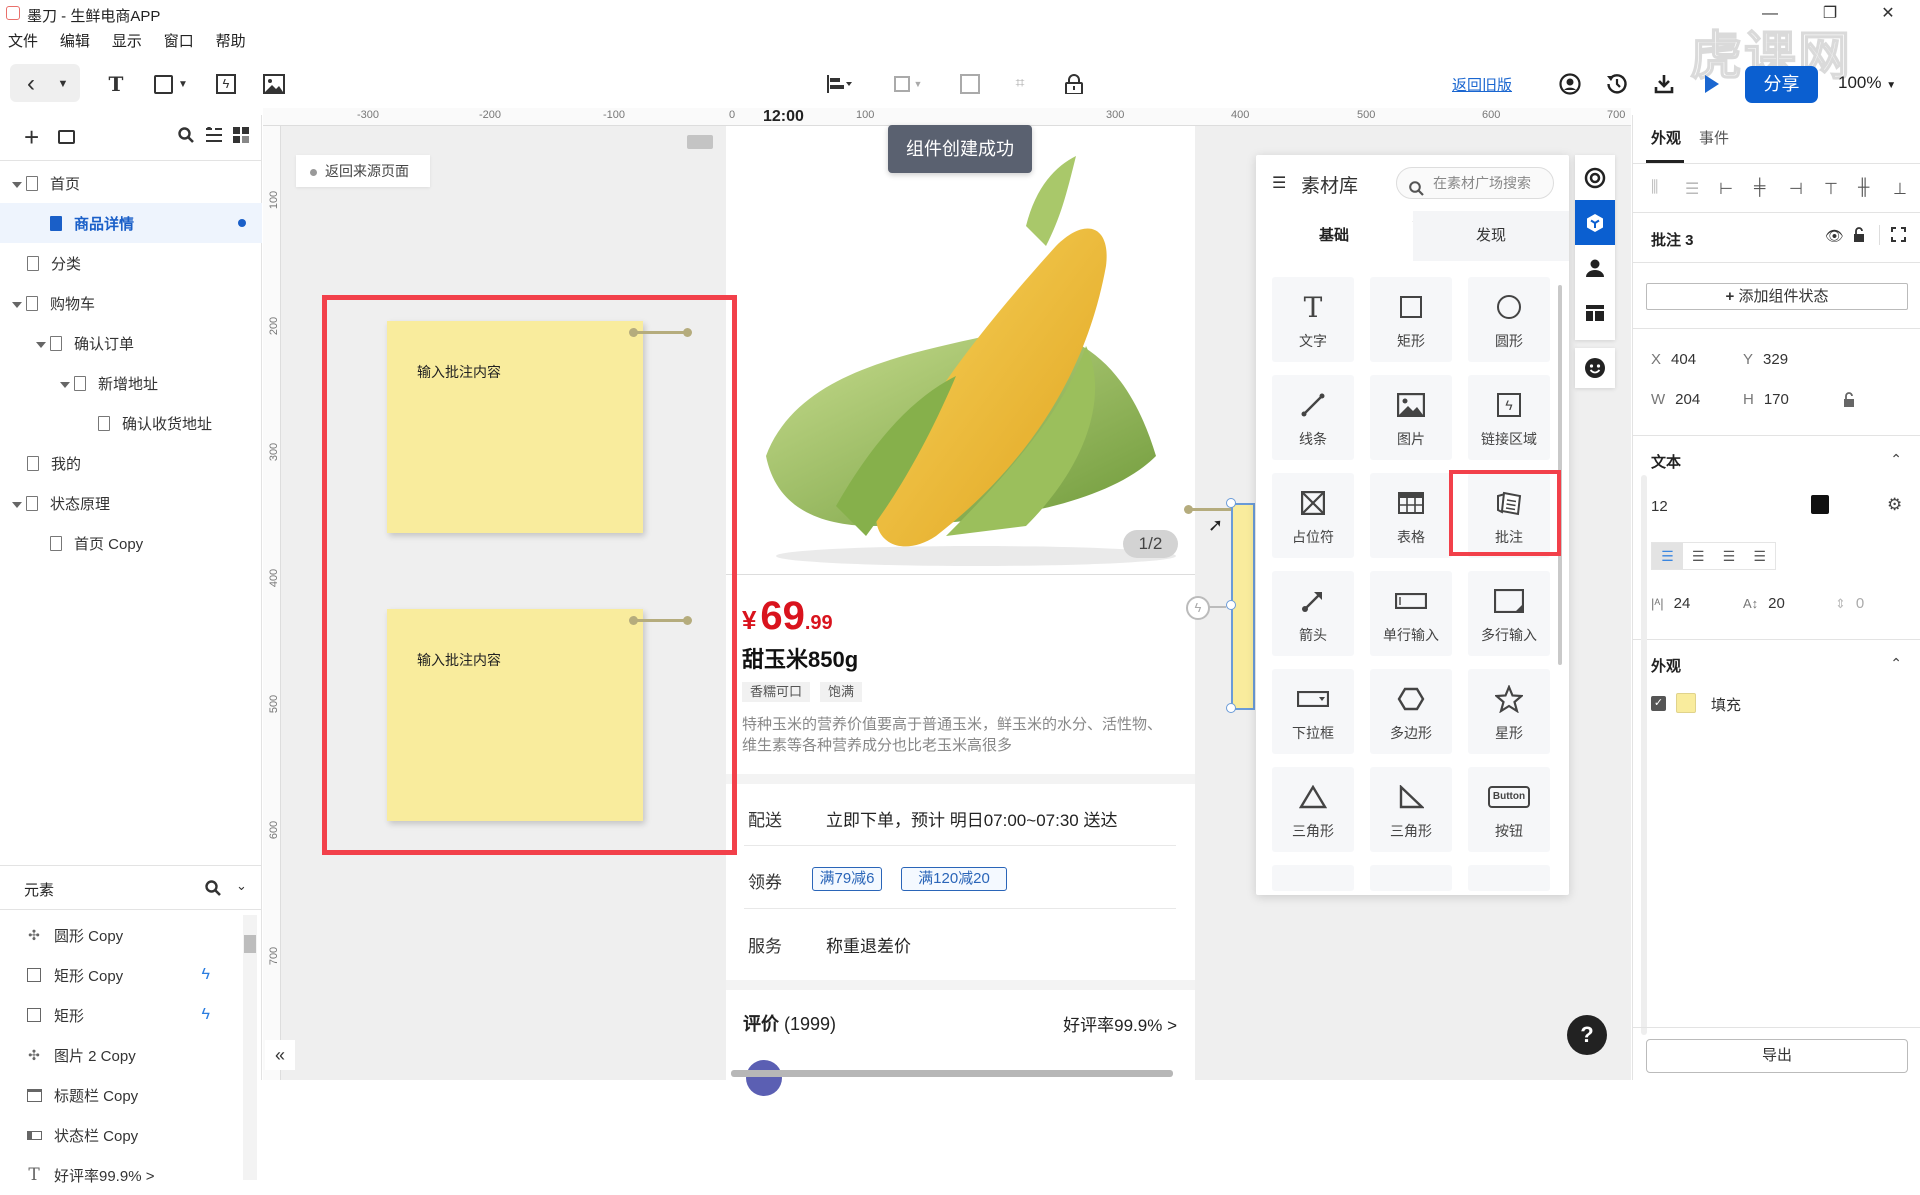  I want to click on library-tile: 多边形, so click(1411, 711).